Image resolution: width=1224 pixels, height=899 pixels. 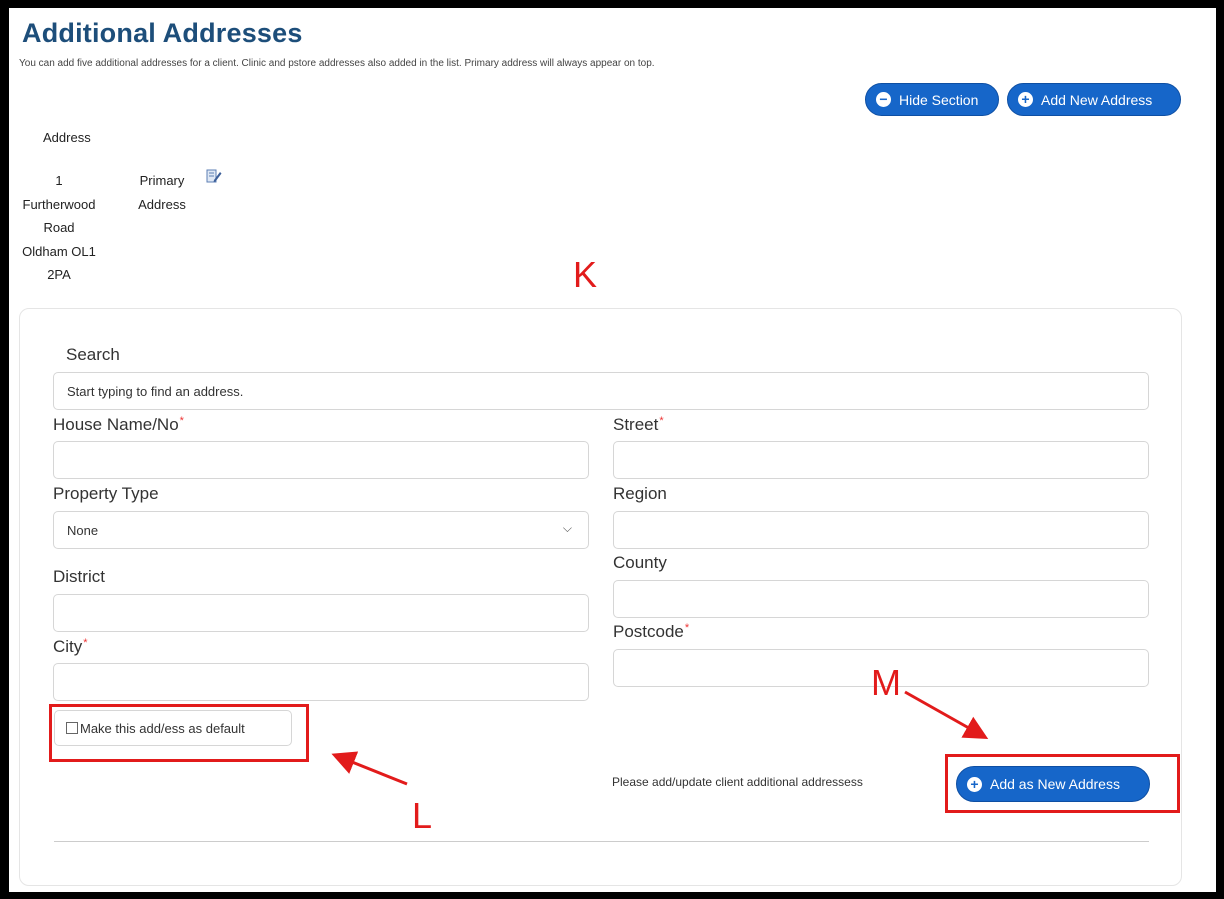 What do you see at coordinates (162, 33) in the screenshot?
I see `page-title: Additional Addresses` at bounding box center [162, 33].